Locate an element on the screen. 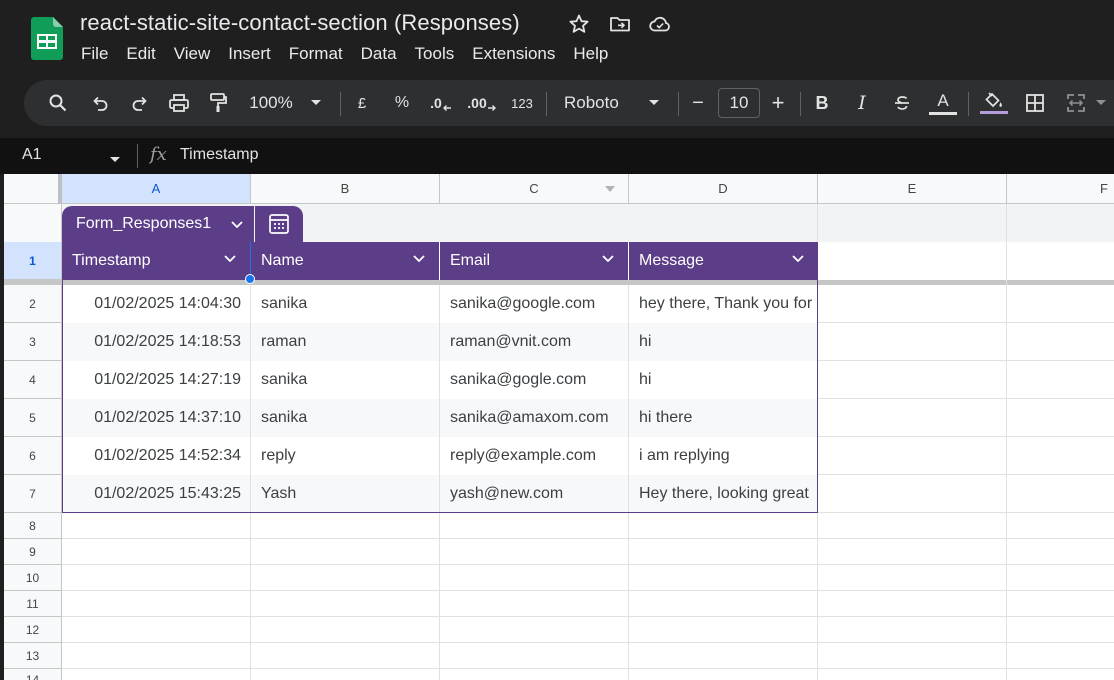  column-header-c: C is located at coordinates (534, 189).